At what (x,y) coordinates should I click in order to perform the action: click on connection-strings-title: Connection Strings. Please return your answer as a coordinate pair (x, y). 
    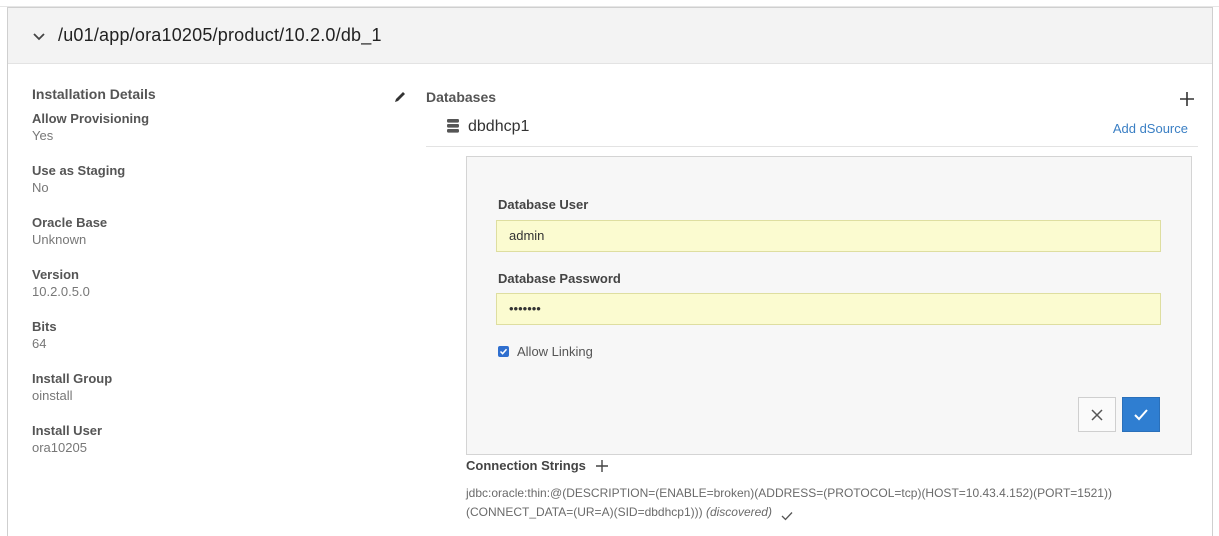
    Looking at the image, I should click on (526, 465).